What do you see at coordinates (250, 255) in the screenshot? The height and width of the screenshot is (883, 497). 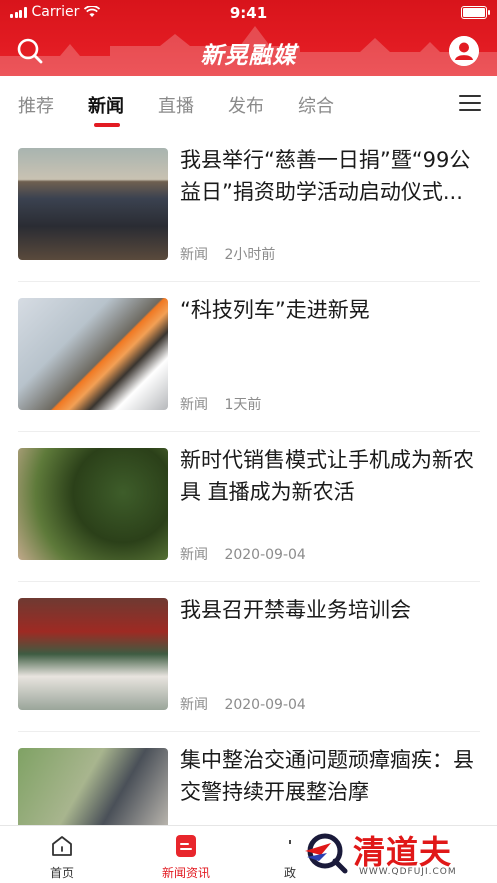 I see `news-time: 2小时前` at bounding box center [250, 255].